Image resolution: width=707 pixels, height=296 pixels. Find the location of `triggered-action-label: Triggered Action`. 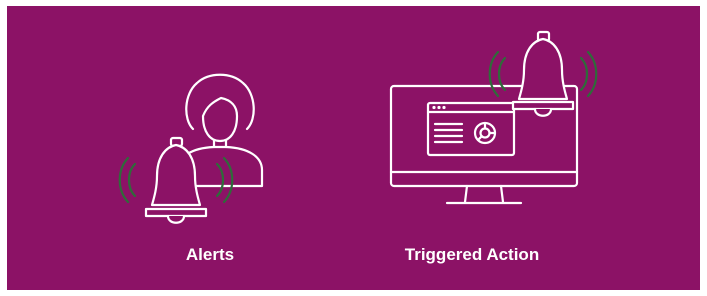

triggered-action-label: Triggered Action is located at coordinates (472, 254).